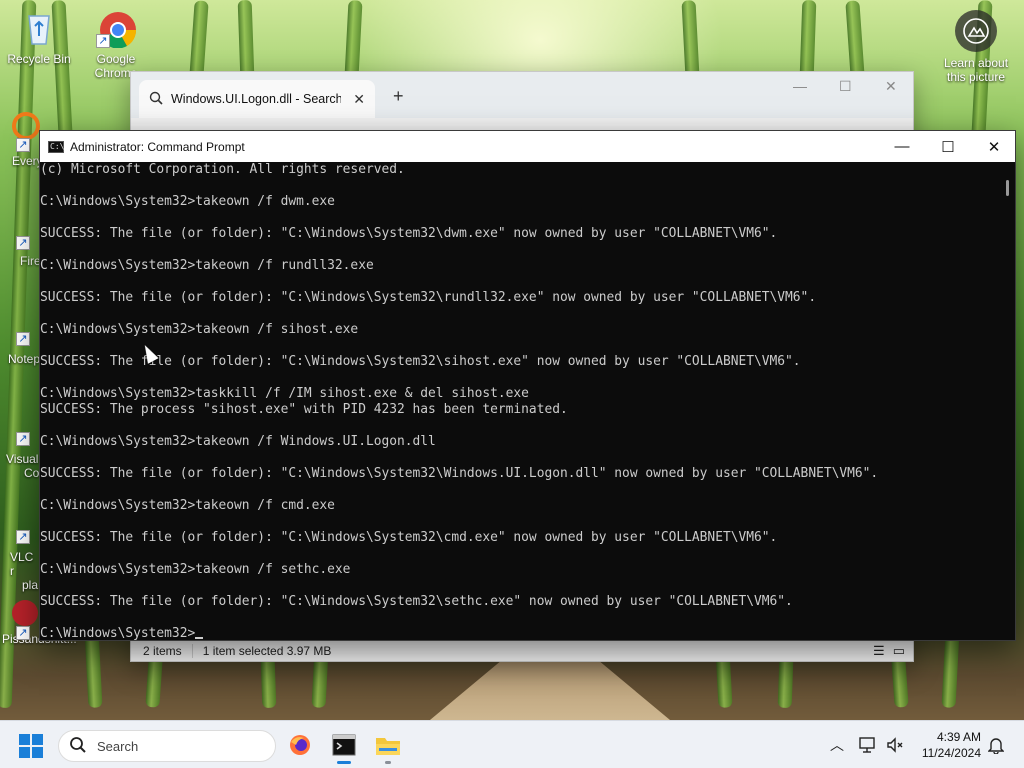  I want to click on desktop-icon-vlc: ↗ VLC r pla, so click(20, 552).